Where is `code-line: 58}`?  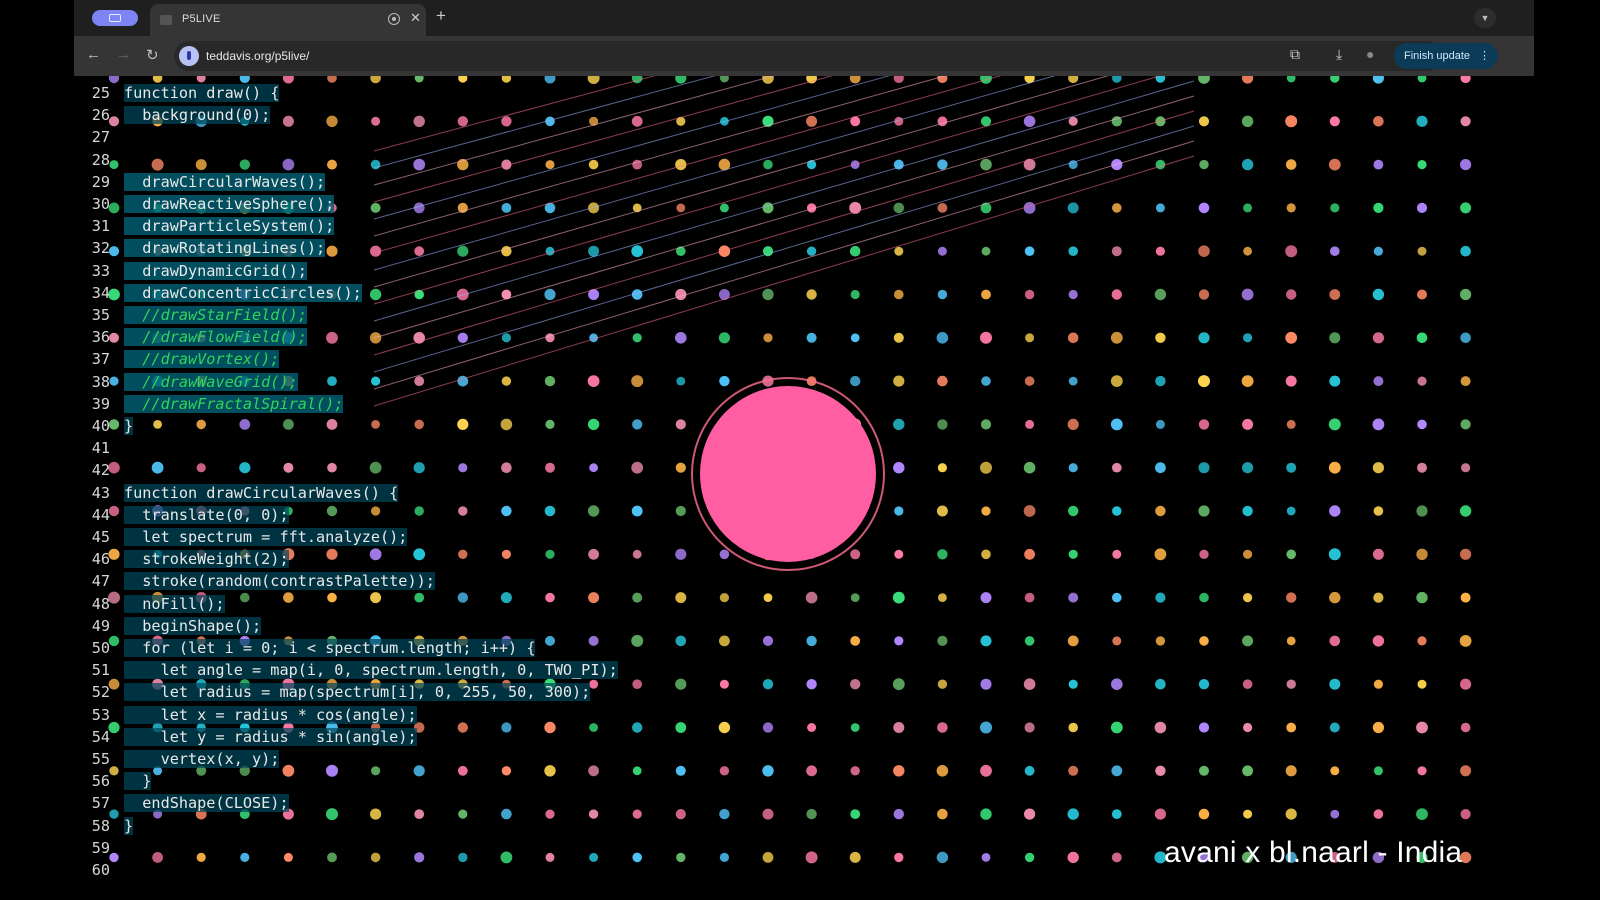 code-line: 58} is located at coordinates (424, 826).